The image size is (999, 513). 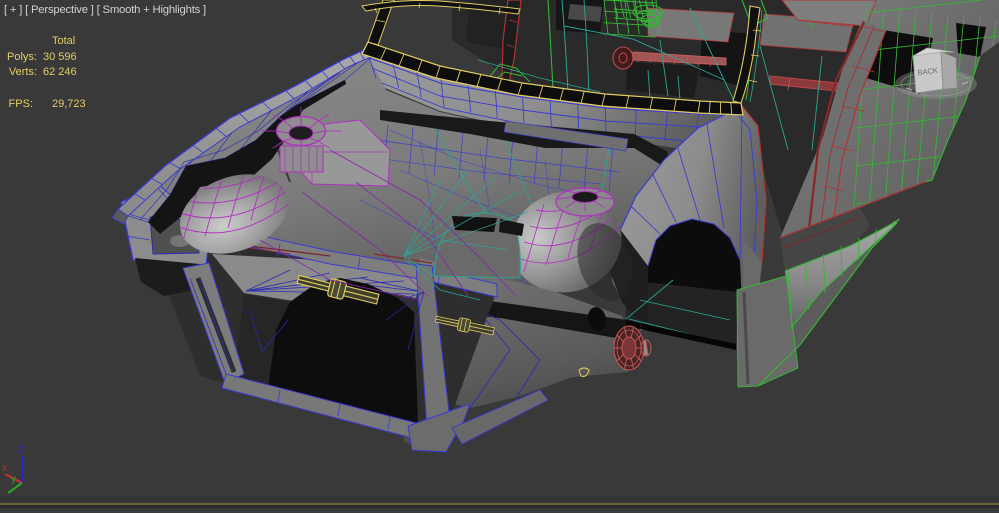 What do you see at coordinates (60, 57) in the screenshot?
I see `svg-text: 30 596` at bounding box center [60, 57].